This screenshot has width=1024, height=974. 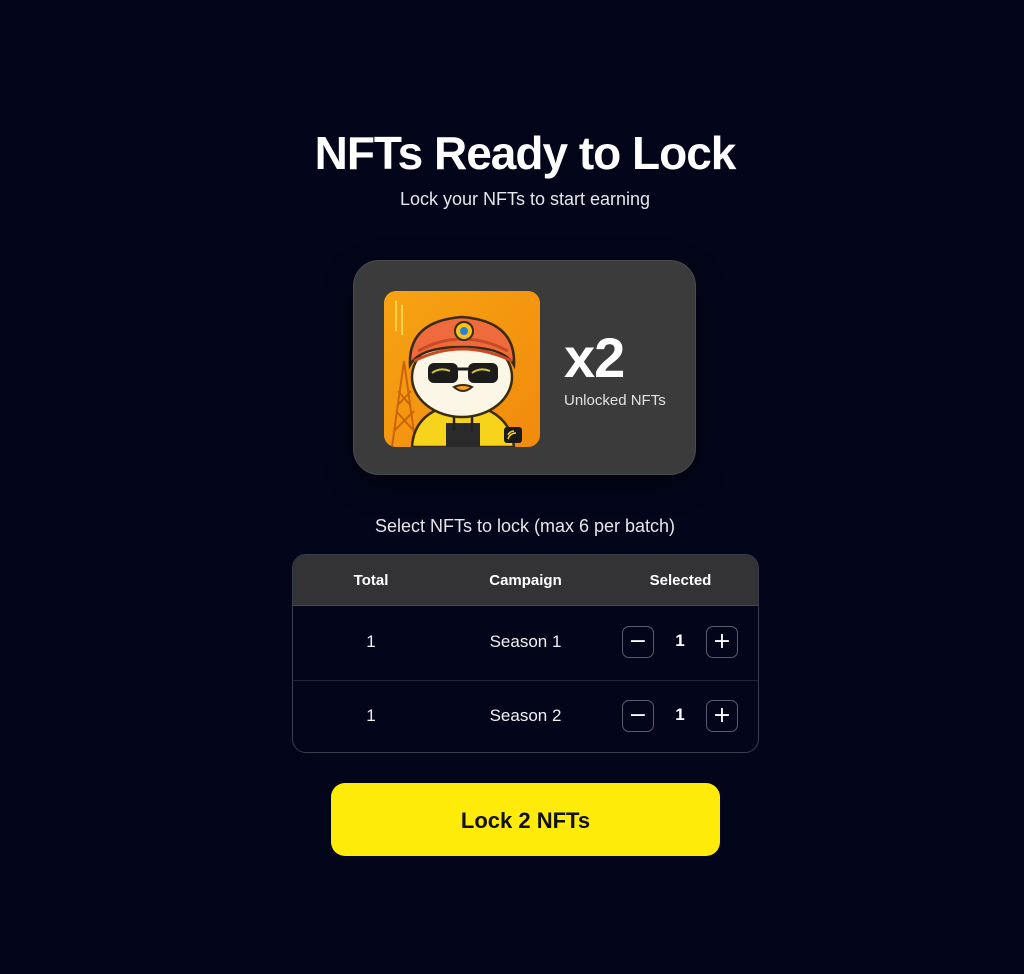 I want to click on column-header-campaign: Campaign, so click(x=525, y=580).